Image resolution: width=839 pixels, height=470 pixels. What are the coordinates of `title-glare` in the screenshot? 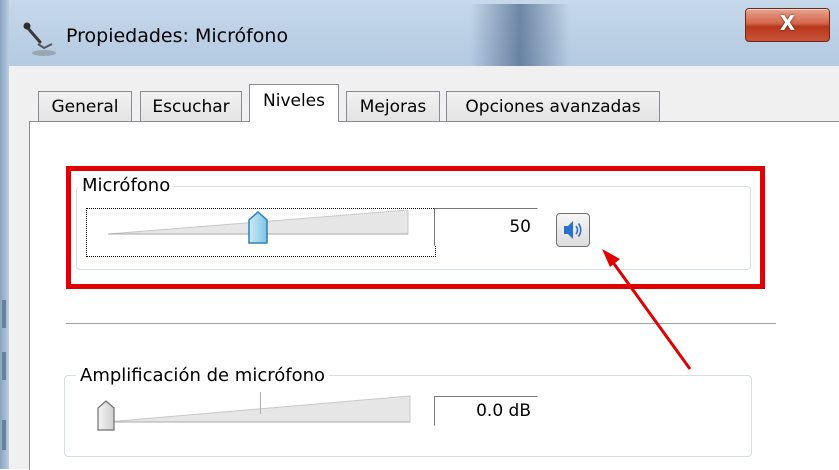 It's located at (520, 35).